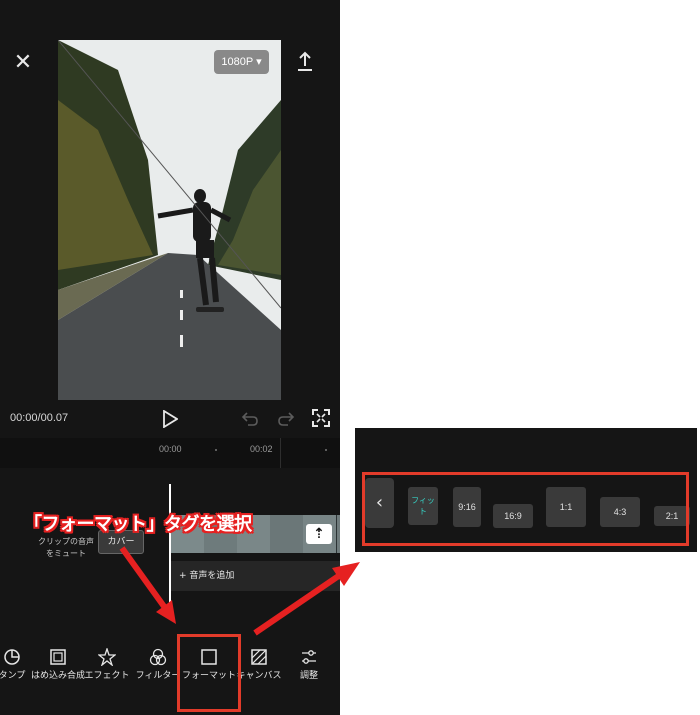 Image resolution: width=700 pixels, height=715 pixels. I want to click on arrow-to-format-panel, so click(306, 599).